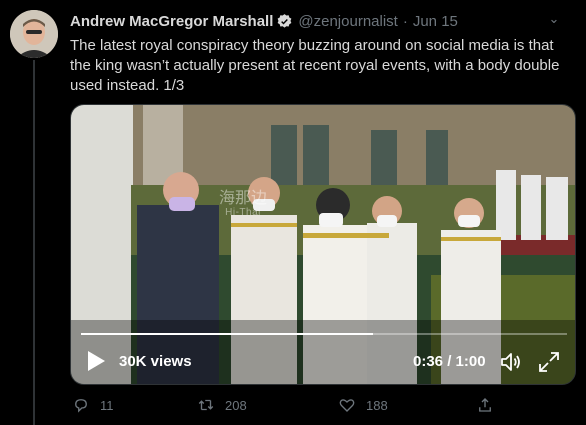  Describe the element at coordinates (155, 361) in the screenshot. I see `view-count: 30K views` at that location.